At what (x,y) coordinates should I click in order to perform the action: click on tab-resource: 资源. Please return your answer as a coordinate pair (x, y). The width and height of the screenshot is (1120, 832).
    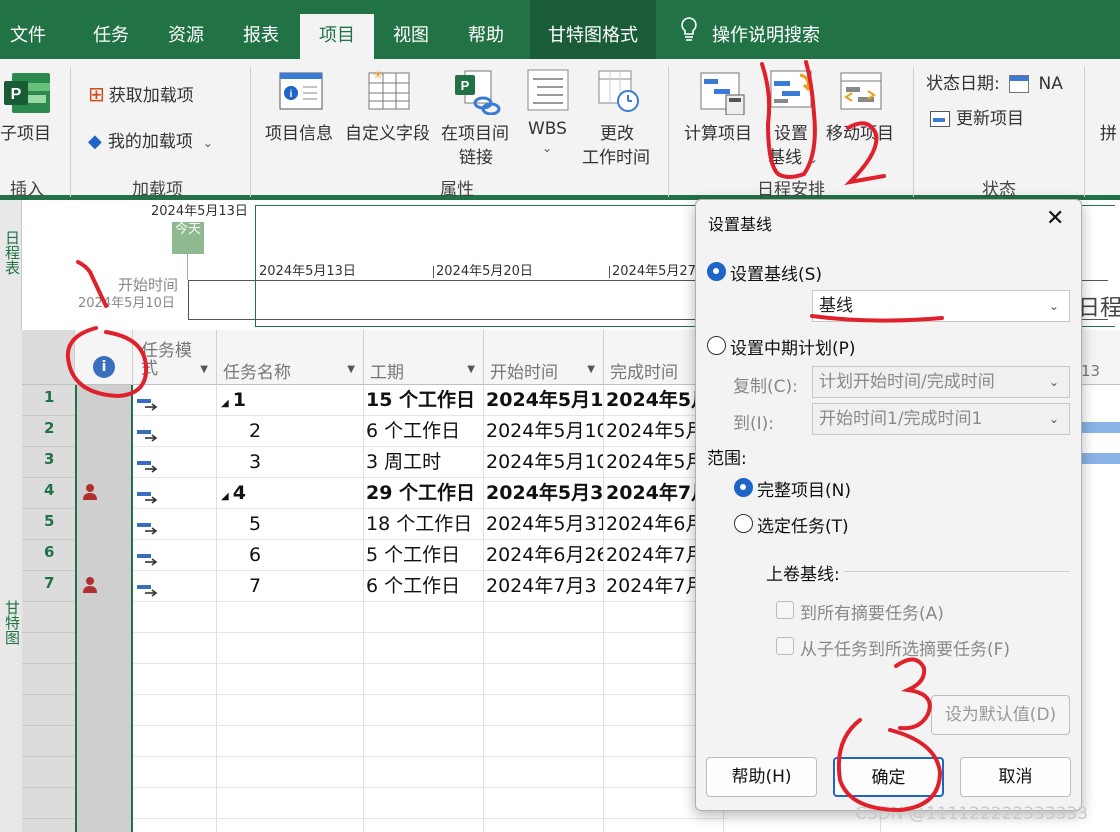
    Looking at the image, I should click on (186, 36).